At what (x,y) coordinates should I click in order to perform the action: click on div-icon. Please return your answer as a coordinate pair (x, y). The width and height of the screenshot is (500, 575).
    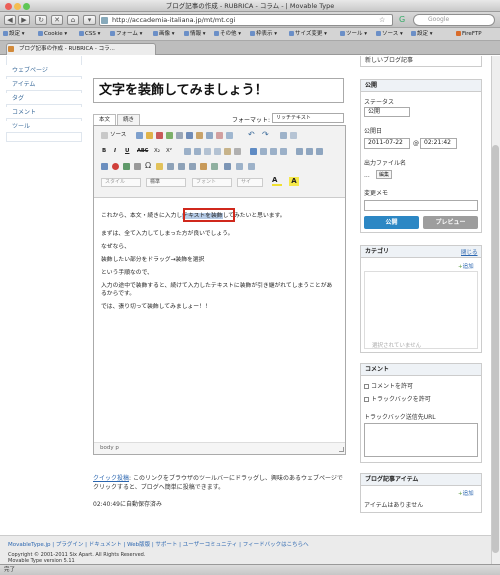
    Looking at the image, I should click on (237, 151).